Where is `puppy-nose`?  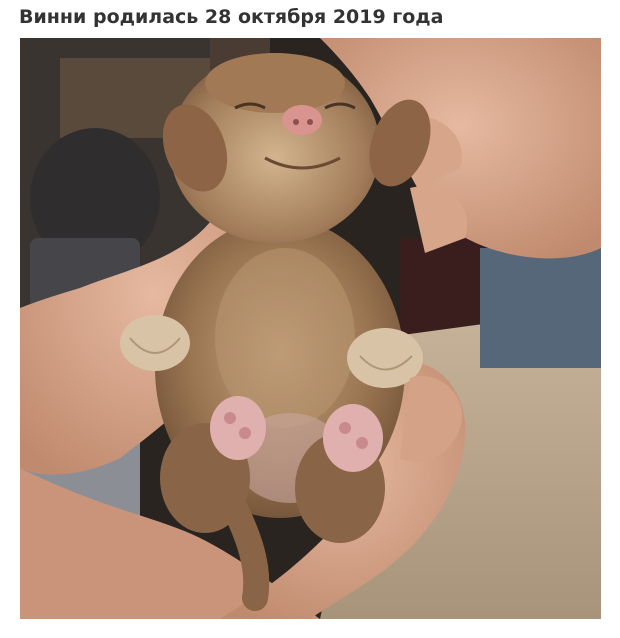 puppy-nose is located at coordinates (302, 120).